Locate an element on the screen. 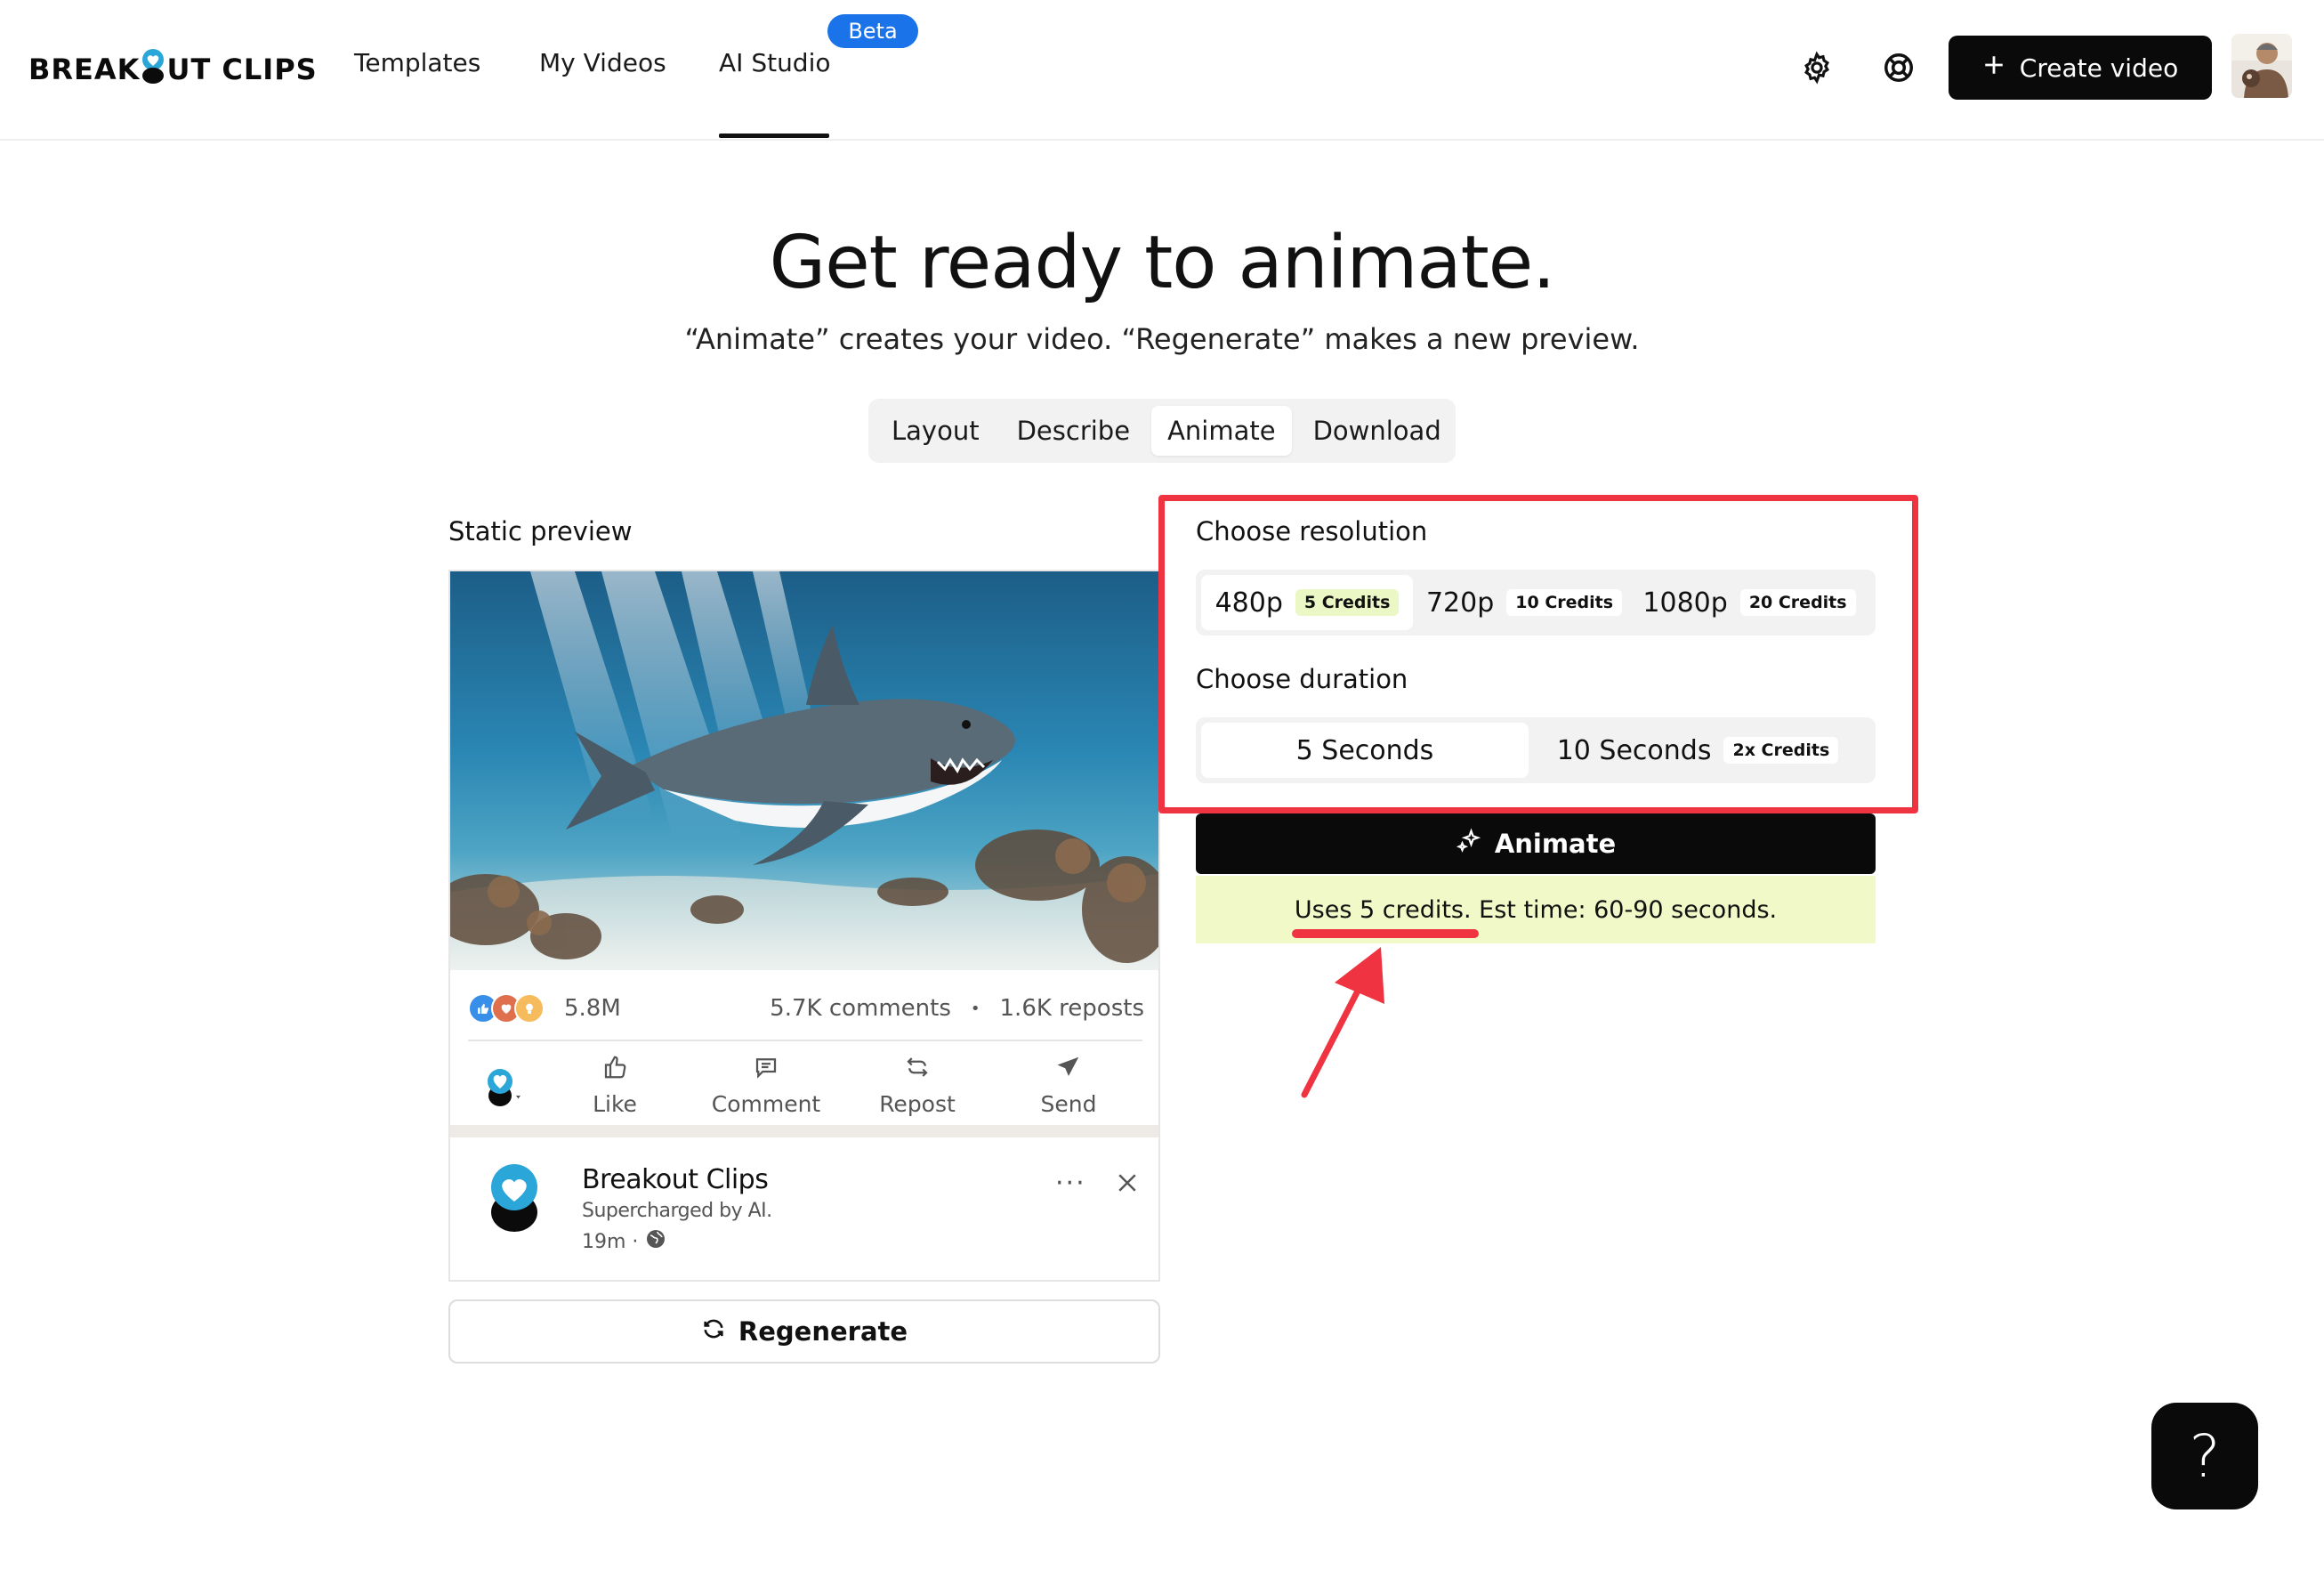 This screenshot has width=2324, height=1570. send-icon is located at coordinates (1068, 1070).